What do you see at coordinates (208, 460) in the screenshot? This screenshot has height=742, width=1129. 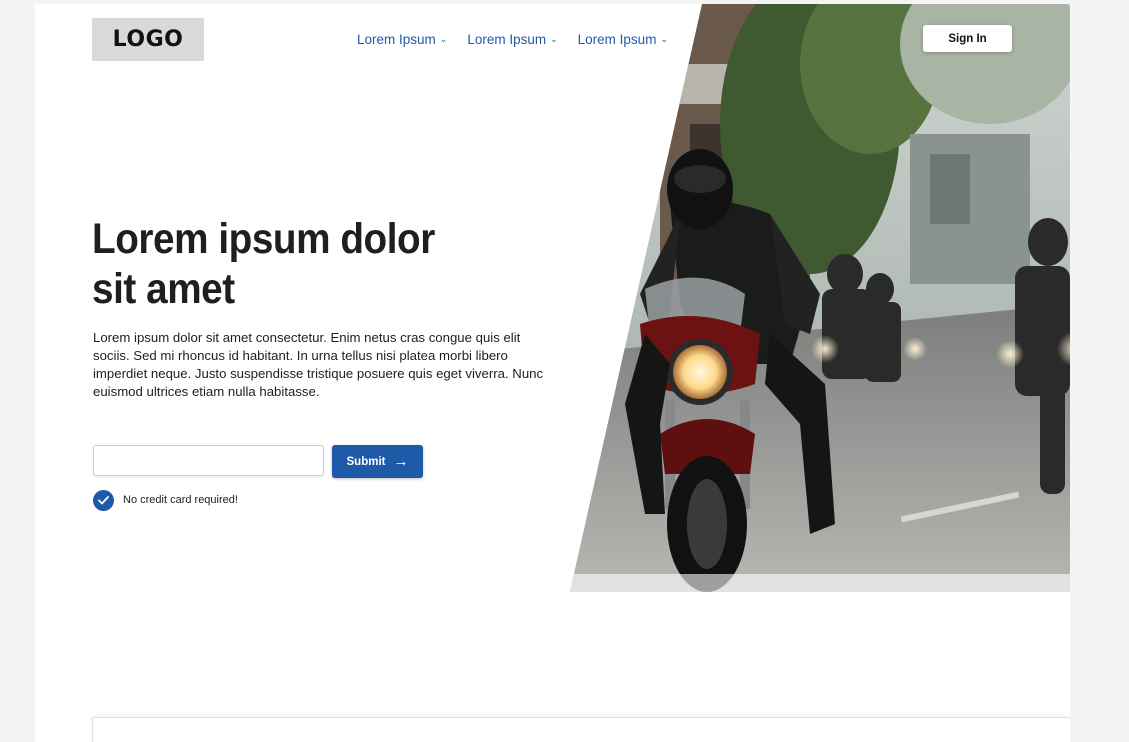 I see `email-input` at bounding box center [208, 460].